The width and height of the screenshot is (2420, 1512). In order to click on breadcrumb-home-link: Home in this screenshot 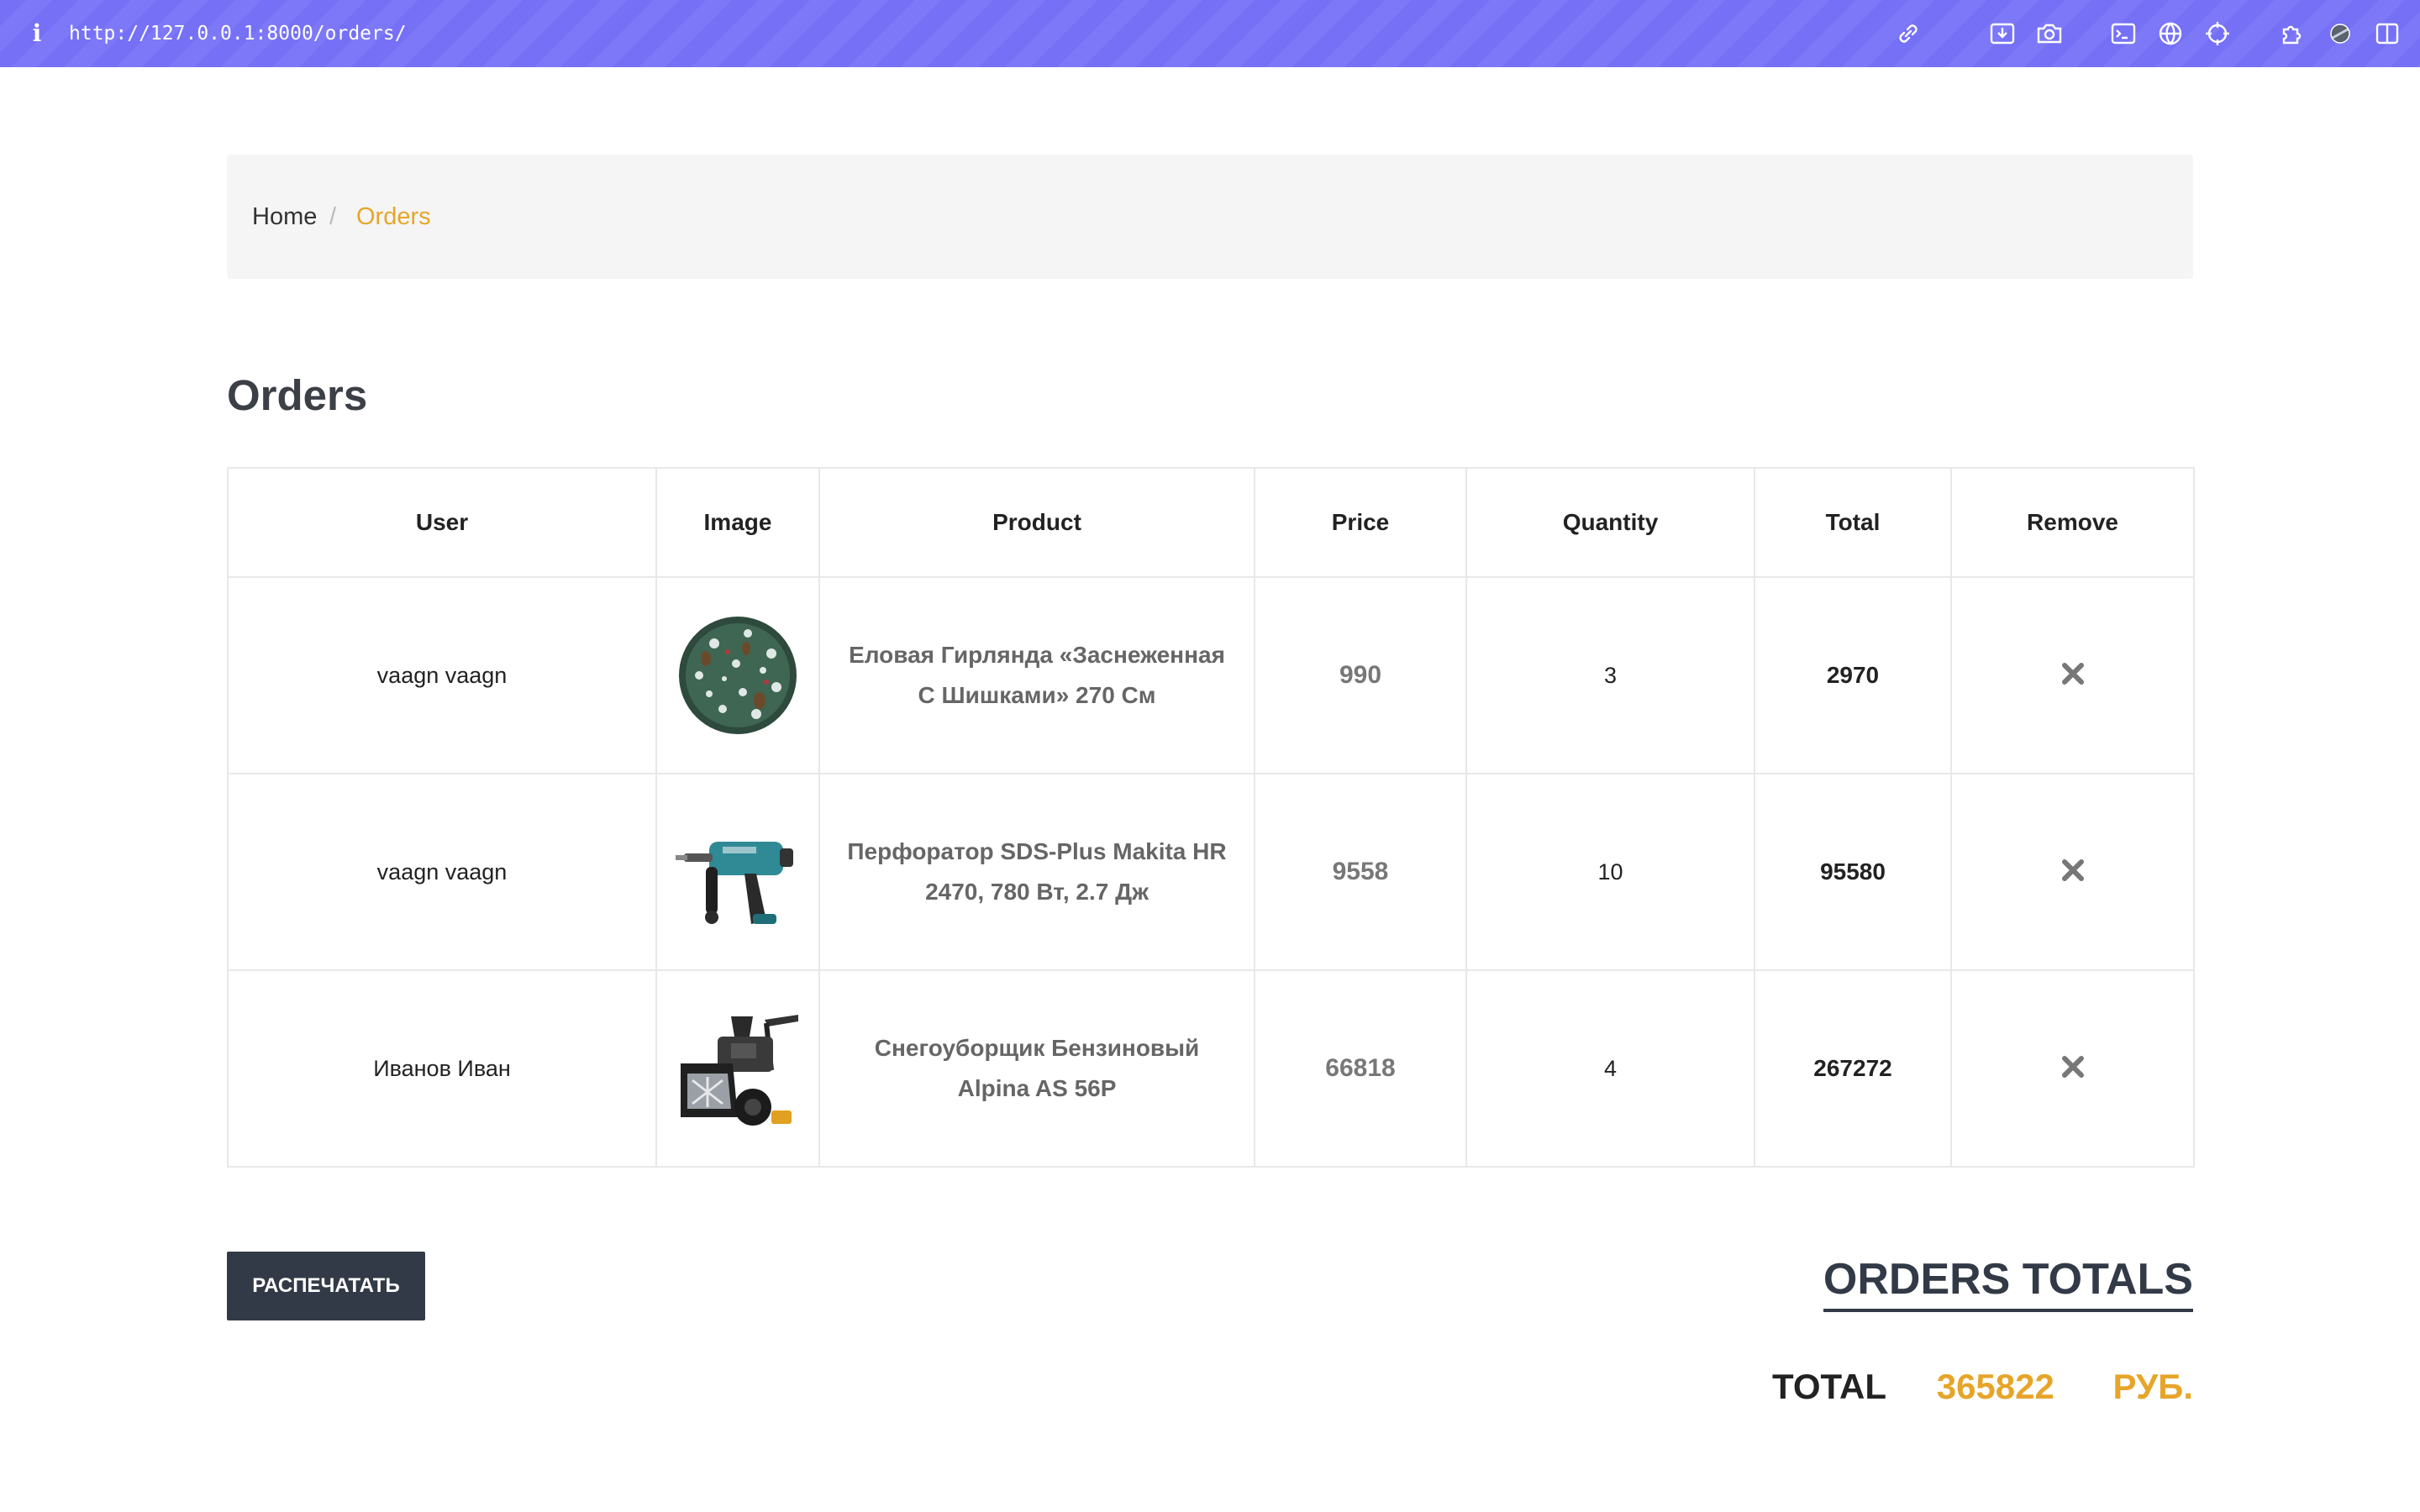, I will do `click(284, 217)`.